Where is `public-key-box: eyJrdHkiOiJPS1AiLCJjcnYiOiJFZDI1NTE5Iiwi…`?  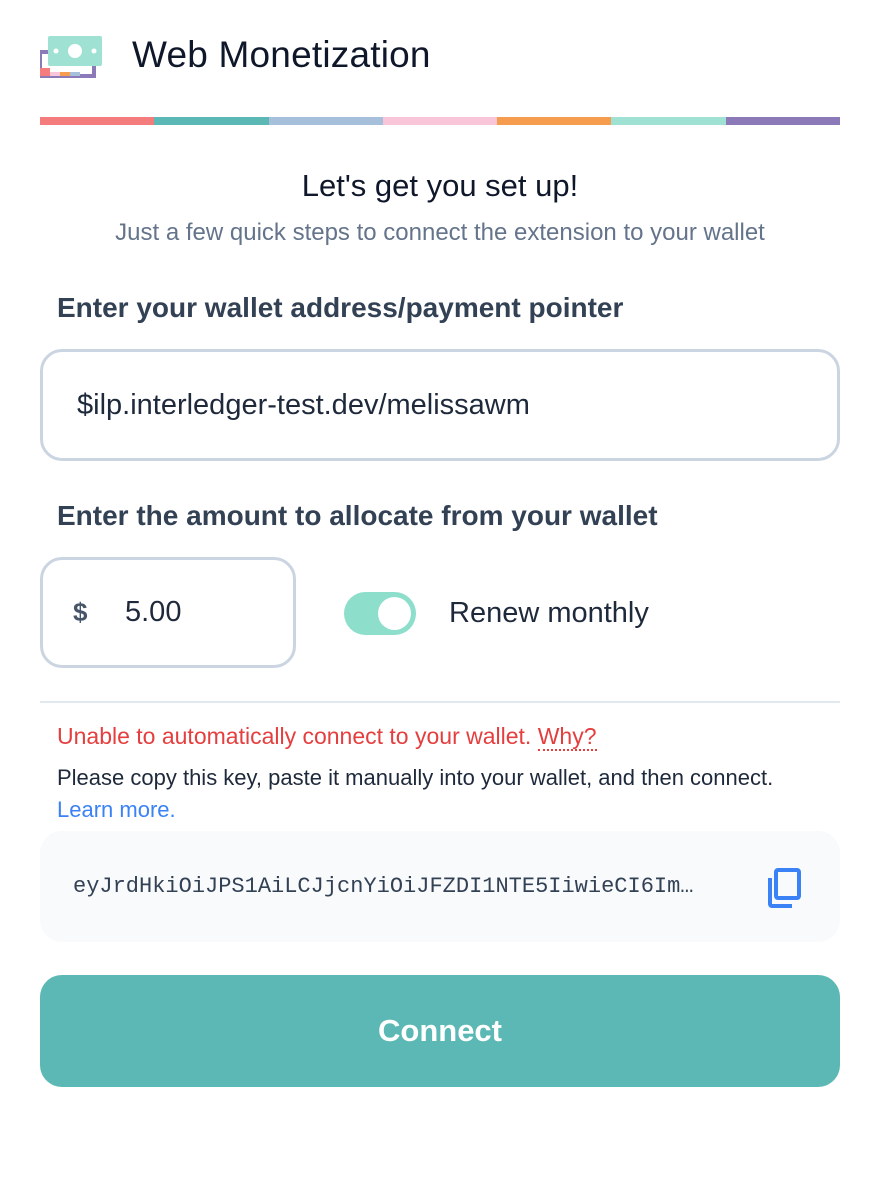
public-key-box: eyJrdHkiOiJPS1AiLCJjcnYiOiJFZDI1NTE5Iiwi… is located at coordinates (440, 886).